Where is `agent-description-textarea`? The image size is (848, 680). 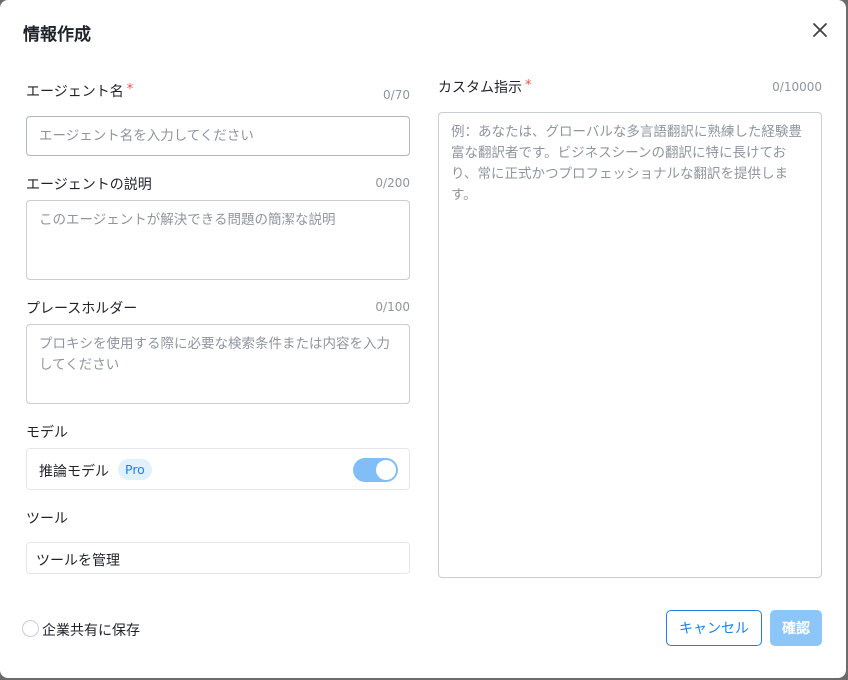
agent-description-textarea is located at coordinates (218, 240).